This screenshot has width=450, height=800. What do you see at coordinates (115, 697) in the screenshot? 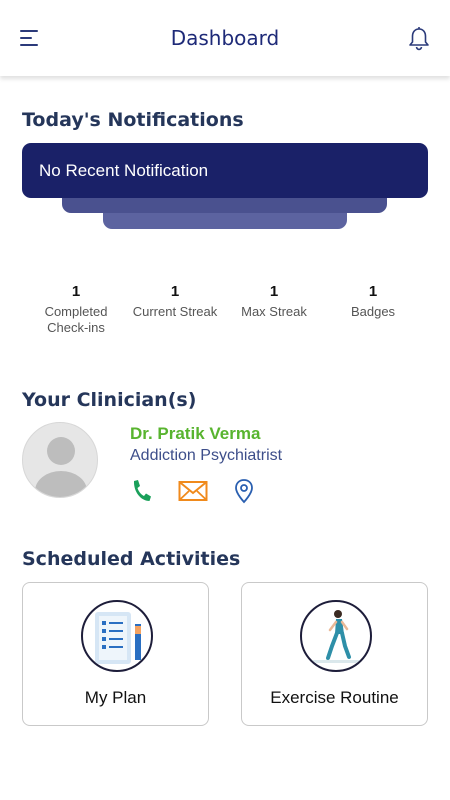
I see `activity-card-label: My Plan` at bounding box center [115, 697].